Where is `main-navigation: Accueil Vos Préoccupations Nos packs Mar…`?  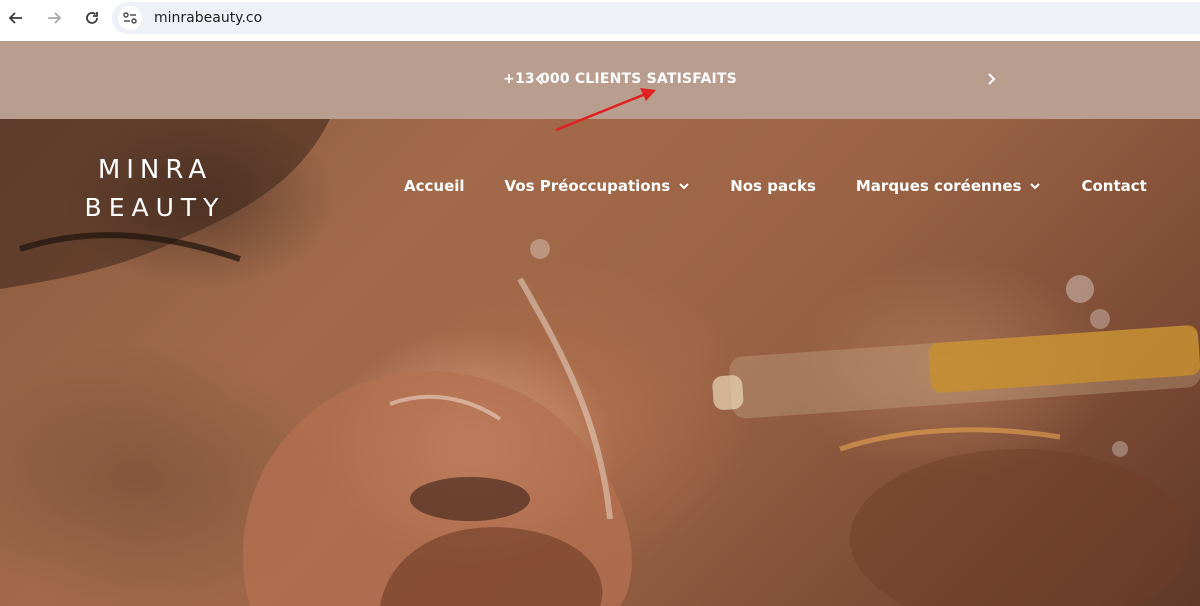
main-navigation: Accueil Vos Préoccupations Nos packs Mar… is located at coordinates (775, 186).